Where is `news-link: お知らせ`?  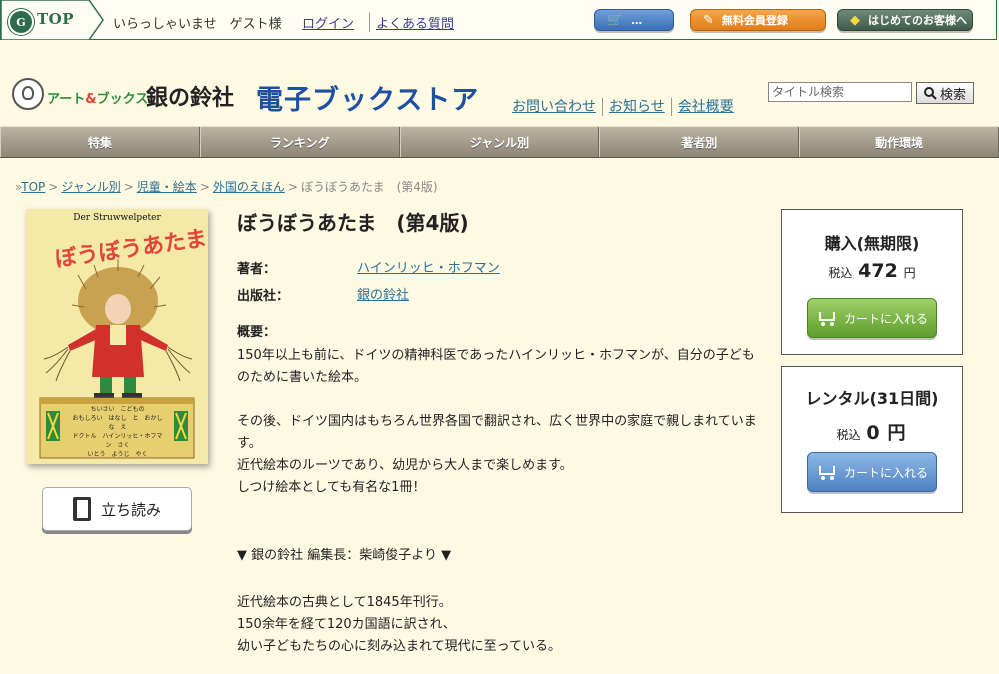
news-link: お知らせ is located at coordinates (637, 107).